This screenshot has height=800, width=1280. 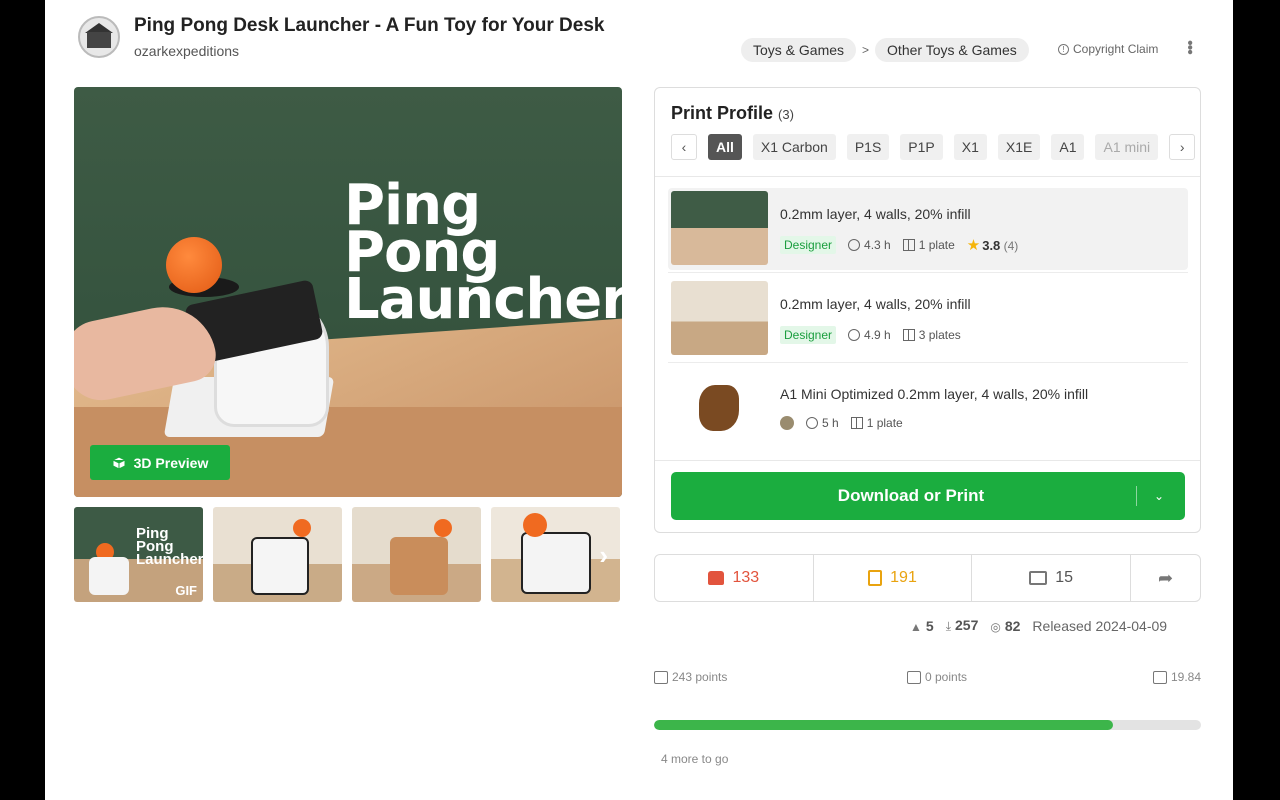 What do you see at coordinates (1052, 578) in the screenshot?
I see `comment-button: 15` at bounding box center [1052, 578].